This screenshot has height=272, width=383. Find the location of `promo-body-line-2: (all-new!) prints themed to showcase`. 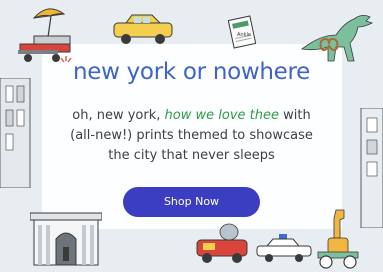

promo-body-line-2: (all-new!) prints themed to showcase is located at coordinates (191, 135).